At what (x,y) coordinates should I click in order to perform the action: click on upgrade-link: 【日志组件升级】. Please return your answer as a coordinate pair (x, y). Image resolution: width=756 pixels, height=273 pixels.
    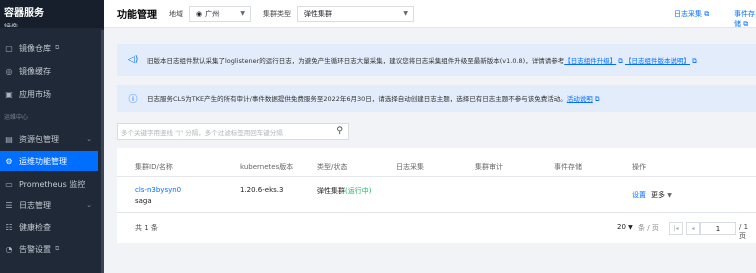
    Looking at the image, I should click on (590, 61).